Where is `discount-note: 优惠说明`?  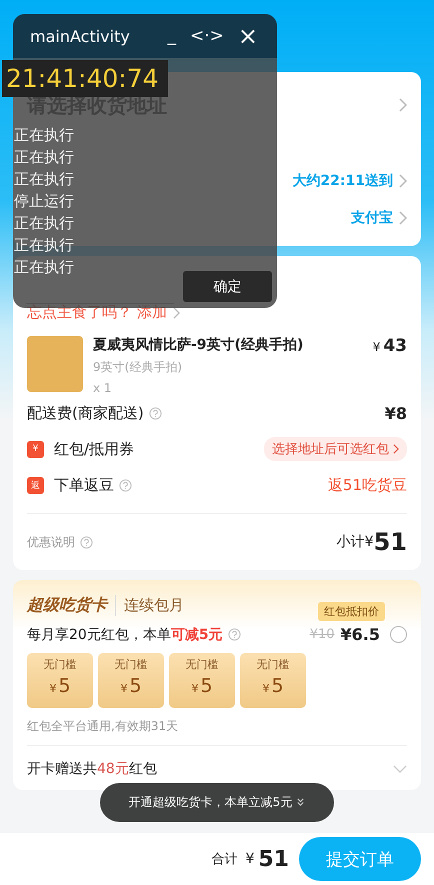 discount-note: 优惠说明 is located at coordinates (51, 542).